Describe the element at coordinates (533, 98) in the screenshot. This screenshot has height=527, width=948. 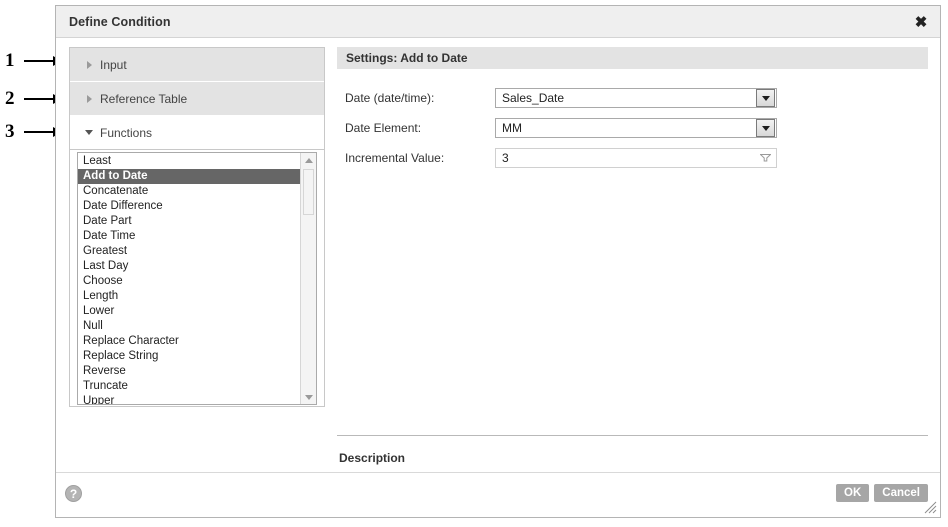
I see `date-dropdown-value: Sales_Date` at that location.